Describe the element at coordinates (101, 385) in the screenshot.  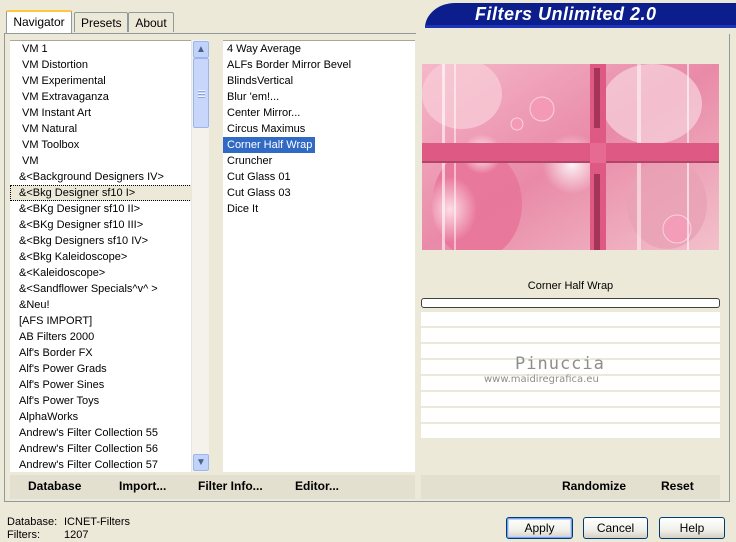
I see `category-item: Alf's Power Sines` at that location.